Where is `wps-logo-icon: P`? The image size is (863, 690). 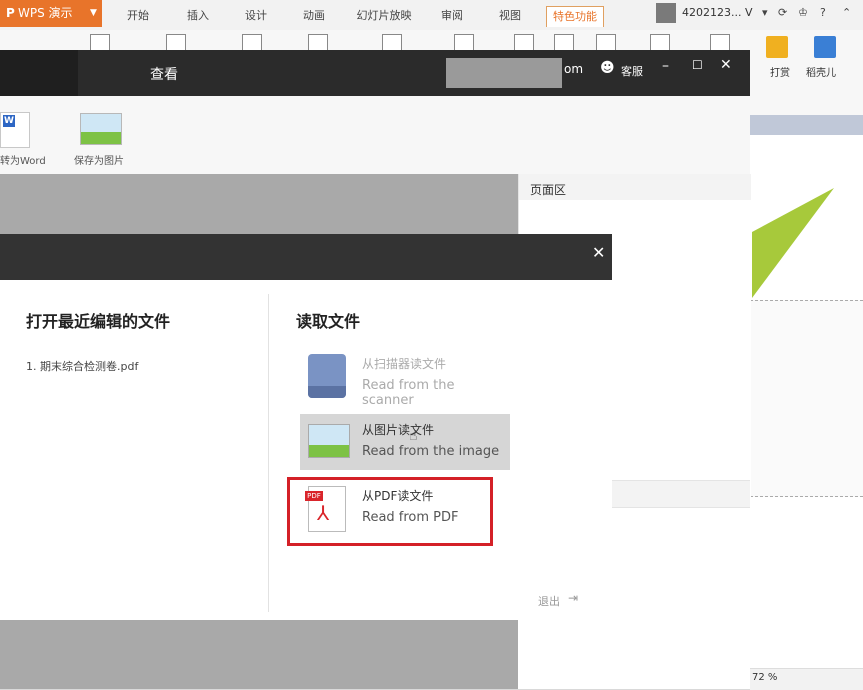 wps-logo-icon: P is located at coordinates (10, 13).